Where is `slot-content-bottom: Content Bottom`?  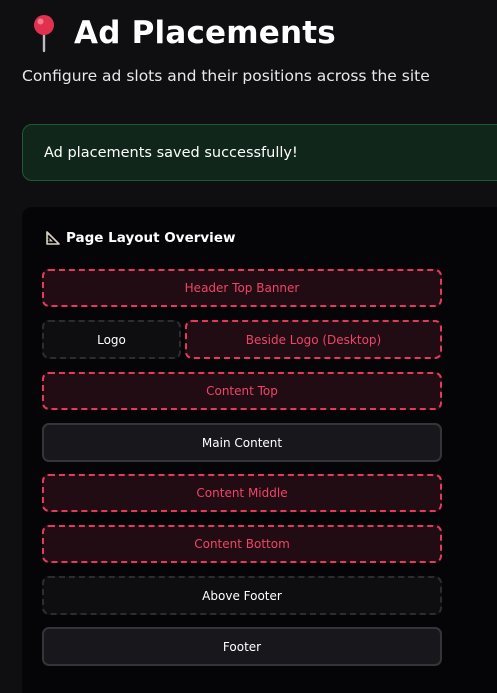
slot-content-bottom: Content Bottom is located at coordinates (242, 544).